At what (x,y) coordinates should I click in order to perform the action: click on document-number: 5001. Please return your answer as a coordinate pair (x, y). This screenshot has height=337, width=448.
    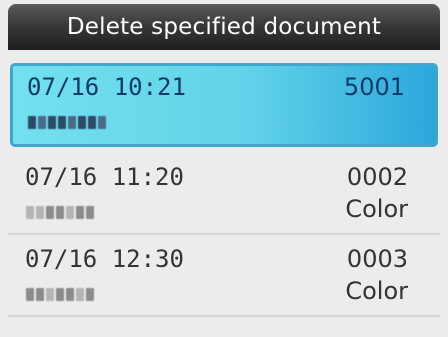
    Looking at the image, I should click on (374, 87).